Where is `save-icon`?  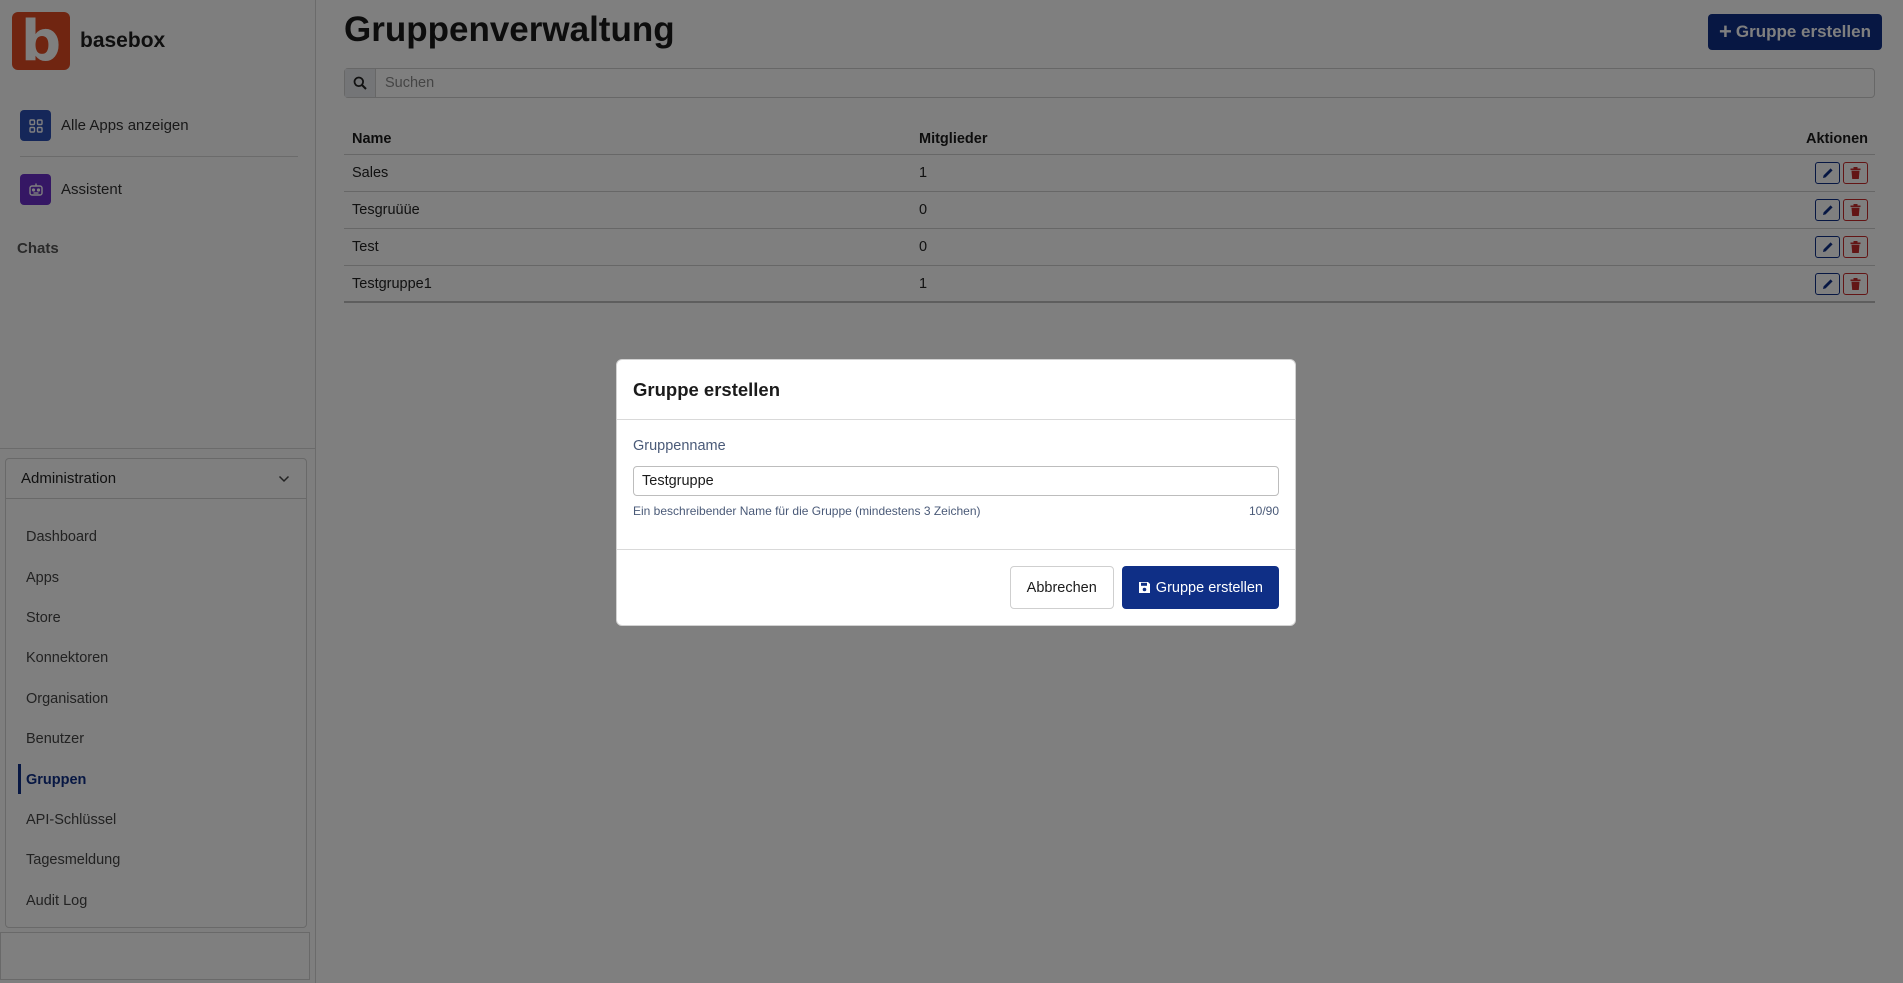
save-icon is located at coordinates (1144, 587).